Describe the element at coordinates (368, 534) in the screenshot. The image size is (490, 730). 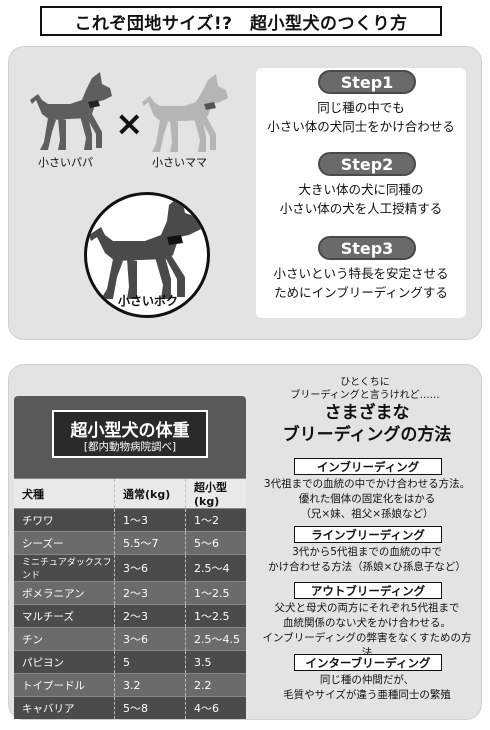
I see `method-label-linebreeding: ラインブリーディング` at that location.